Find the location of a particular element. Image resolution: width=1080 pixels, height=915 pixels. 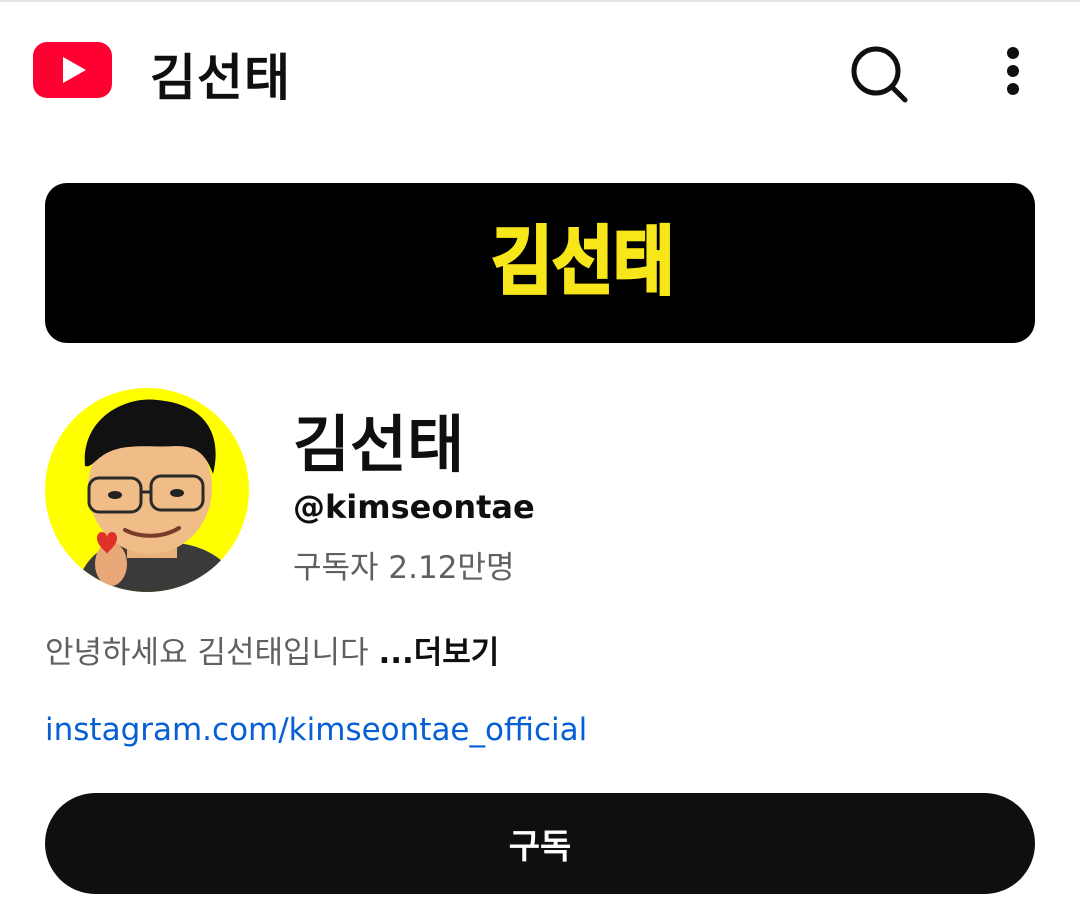

youtube-logo-icon is located at coordinates (72, 70).